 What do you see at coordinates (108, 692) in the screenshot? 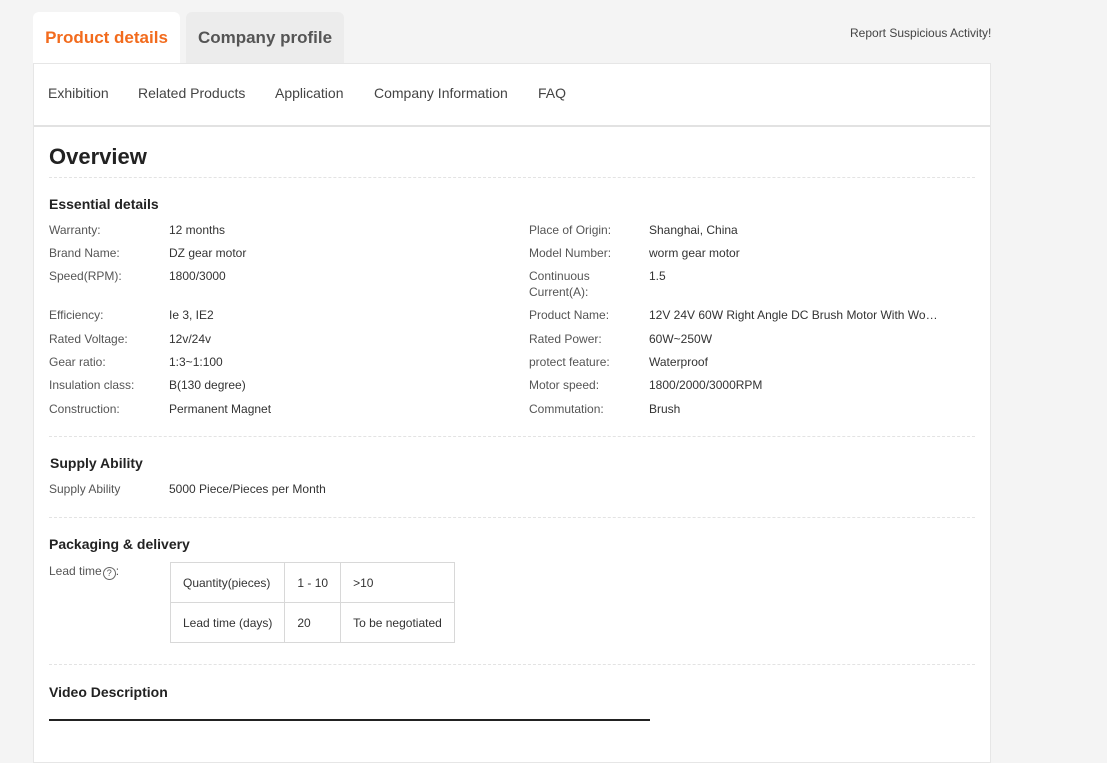
I see `video-description-title: Video Description` at bounding box center [108, 692].